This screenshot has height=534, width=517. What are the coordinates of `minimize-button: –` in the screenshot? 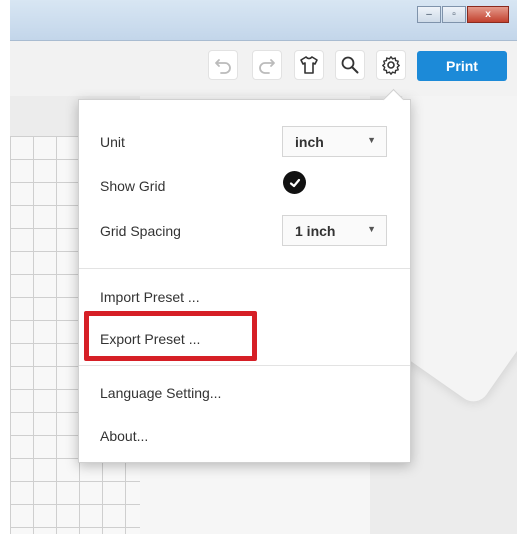 It's located at (429, 14).